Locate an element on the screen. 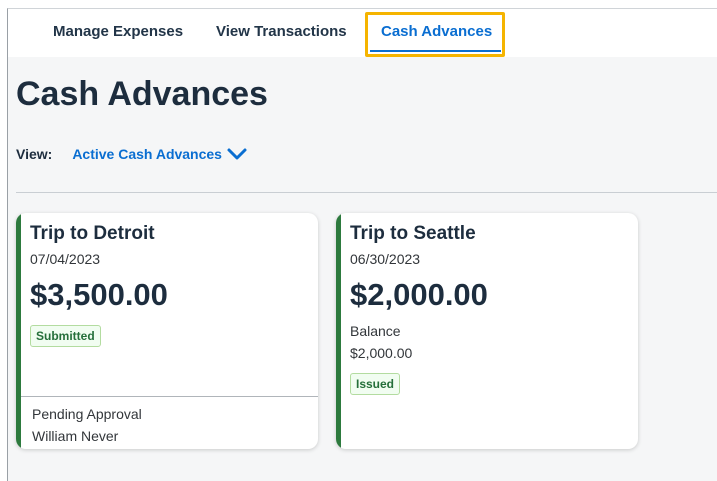 Image resolution: width=717 pixels, height=481 pixels. tab-view-transactions: View Transactions is located at coordinates (281, 31).